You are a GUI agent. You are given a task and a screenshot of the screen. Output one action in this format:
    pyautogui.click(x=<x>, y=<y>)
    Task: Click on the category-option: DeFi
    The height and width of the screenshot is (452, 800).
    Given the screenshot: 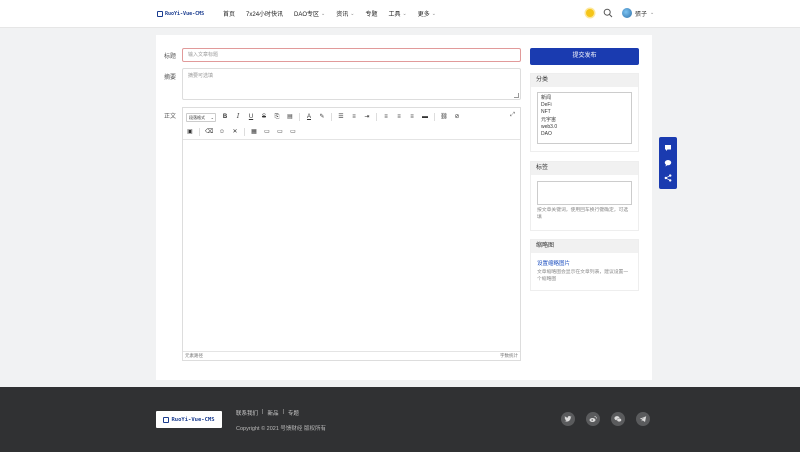 What is the action you would take?
    pyautogui.click(x=584, y=105)
    